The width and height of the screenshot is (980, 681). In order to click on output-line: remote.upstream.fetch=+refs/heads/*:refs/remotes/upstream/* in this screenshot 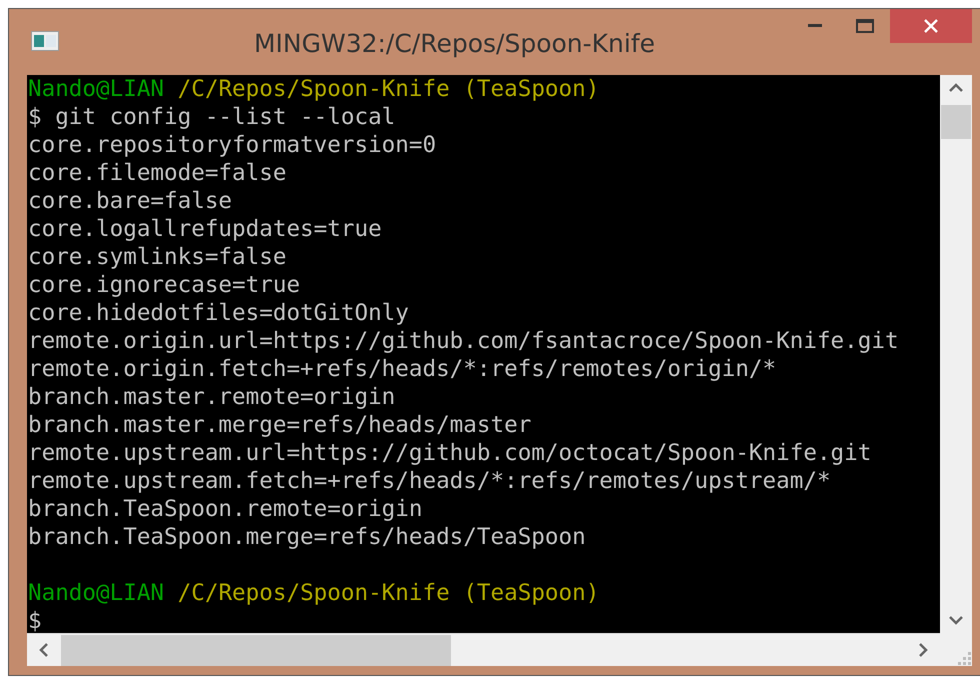, I will do `click(429, 481)`.